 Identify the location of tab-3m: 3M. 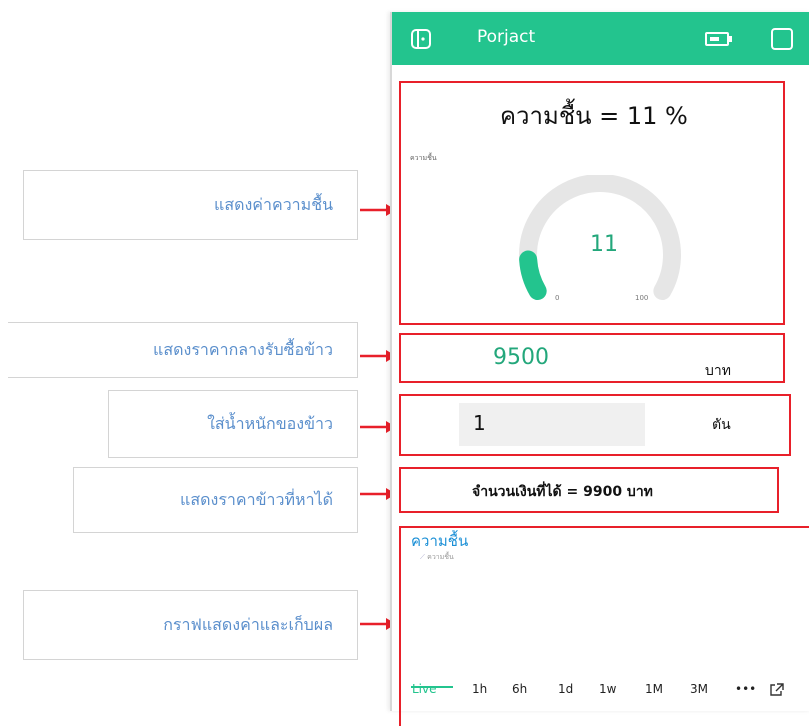
(699, 689).